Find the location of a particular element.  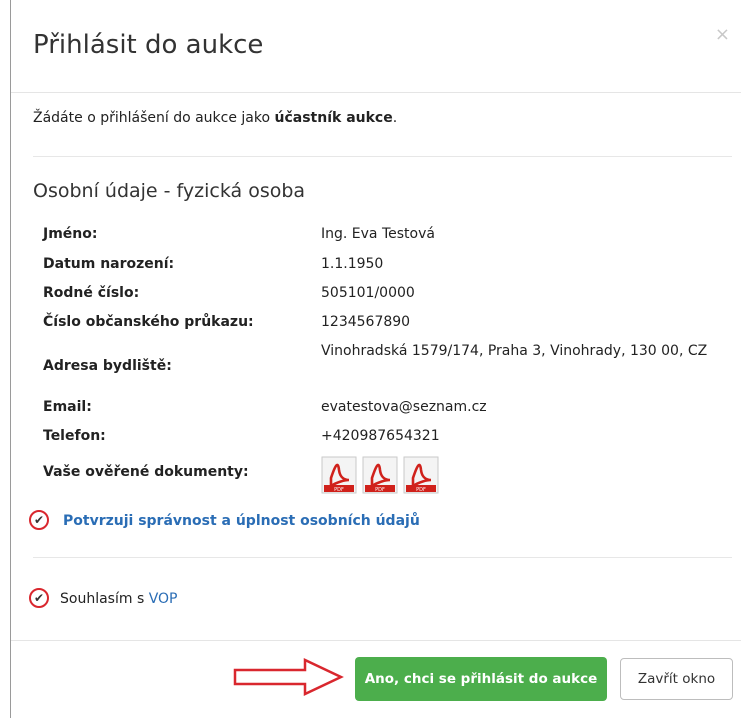

birth-value: 1.1.1950 is located at coordinates (352, 264).